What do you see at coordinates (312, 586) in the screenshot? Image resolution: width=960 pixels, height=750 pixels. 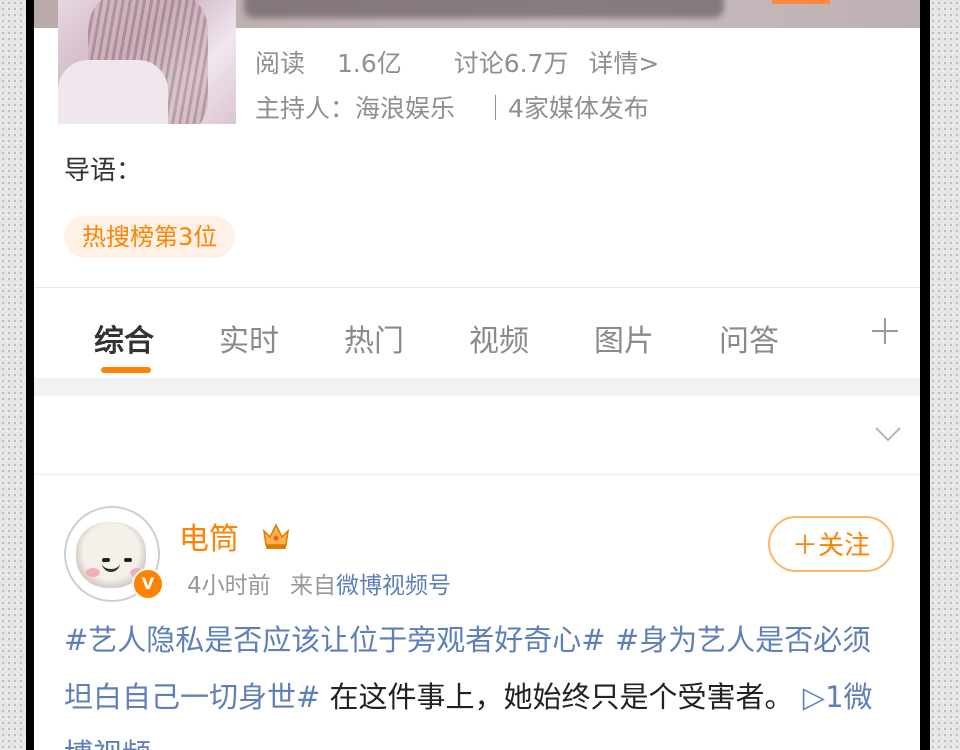 I see `source-prefix: 来自` at bounding box center [312, 586].